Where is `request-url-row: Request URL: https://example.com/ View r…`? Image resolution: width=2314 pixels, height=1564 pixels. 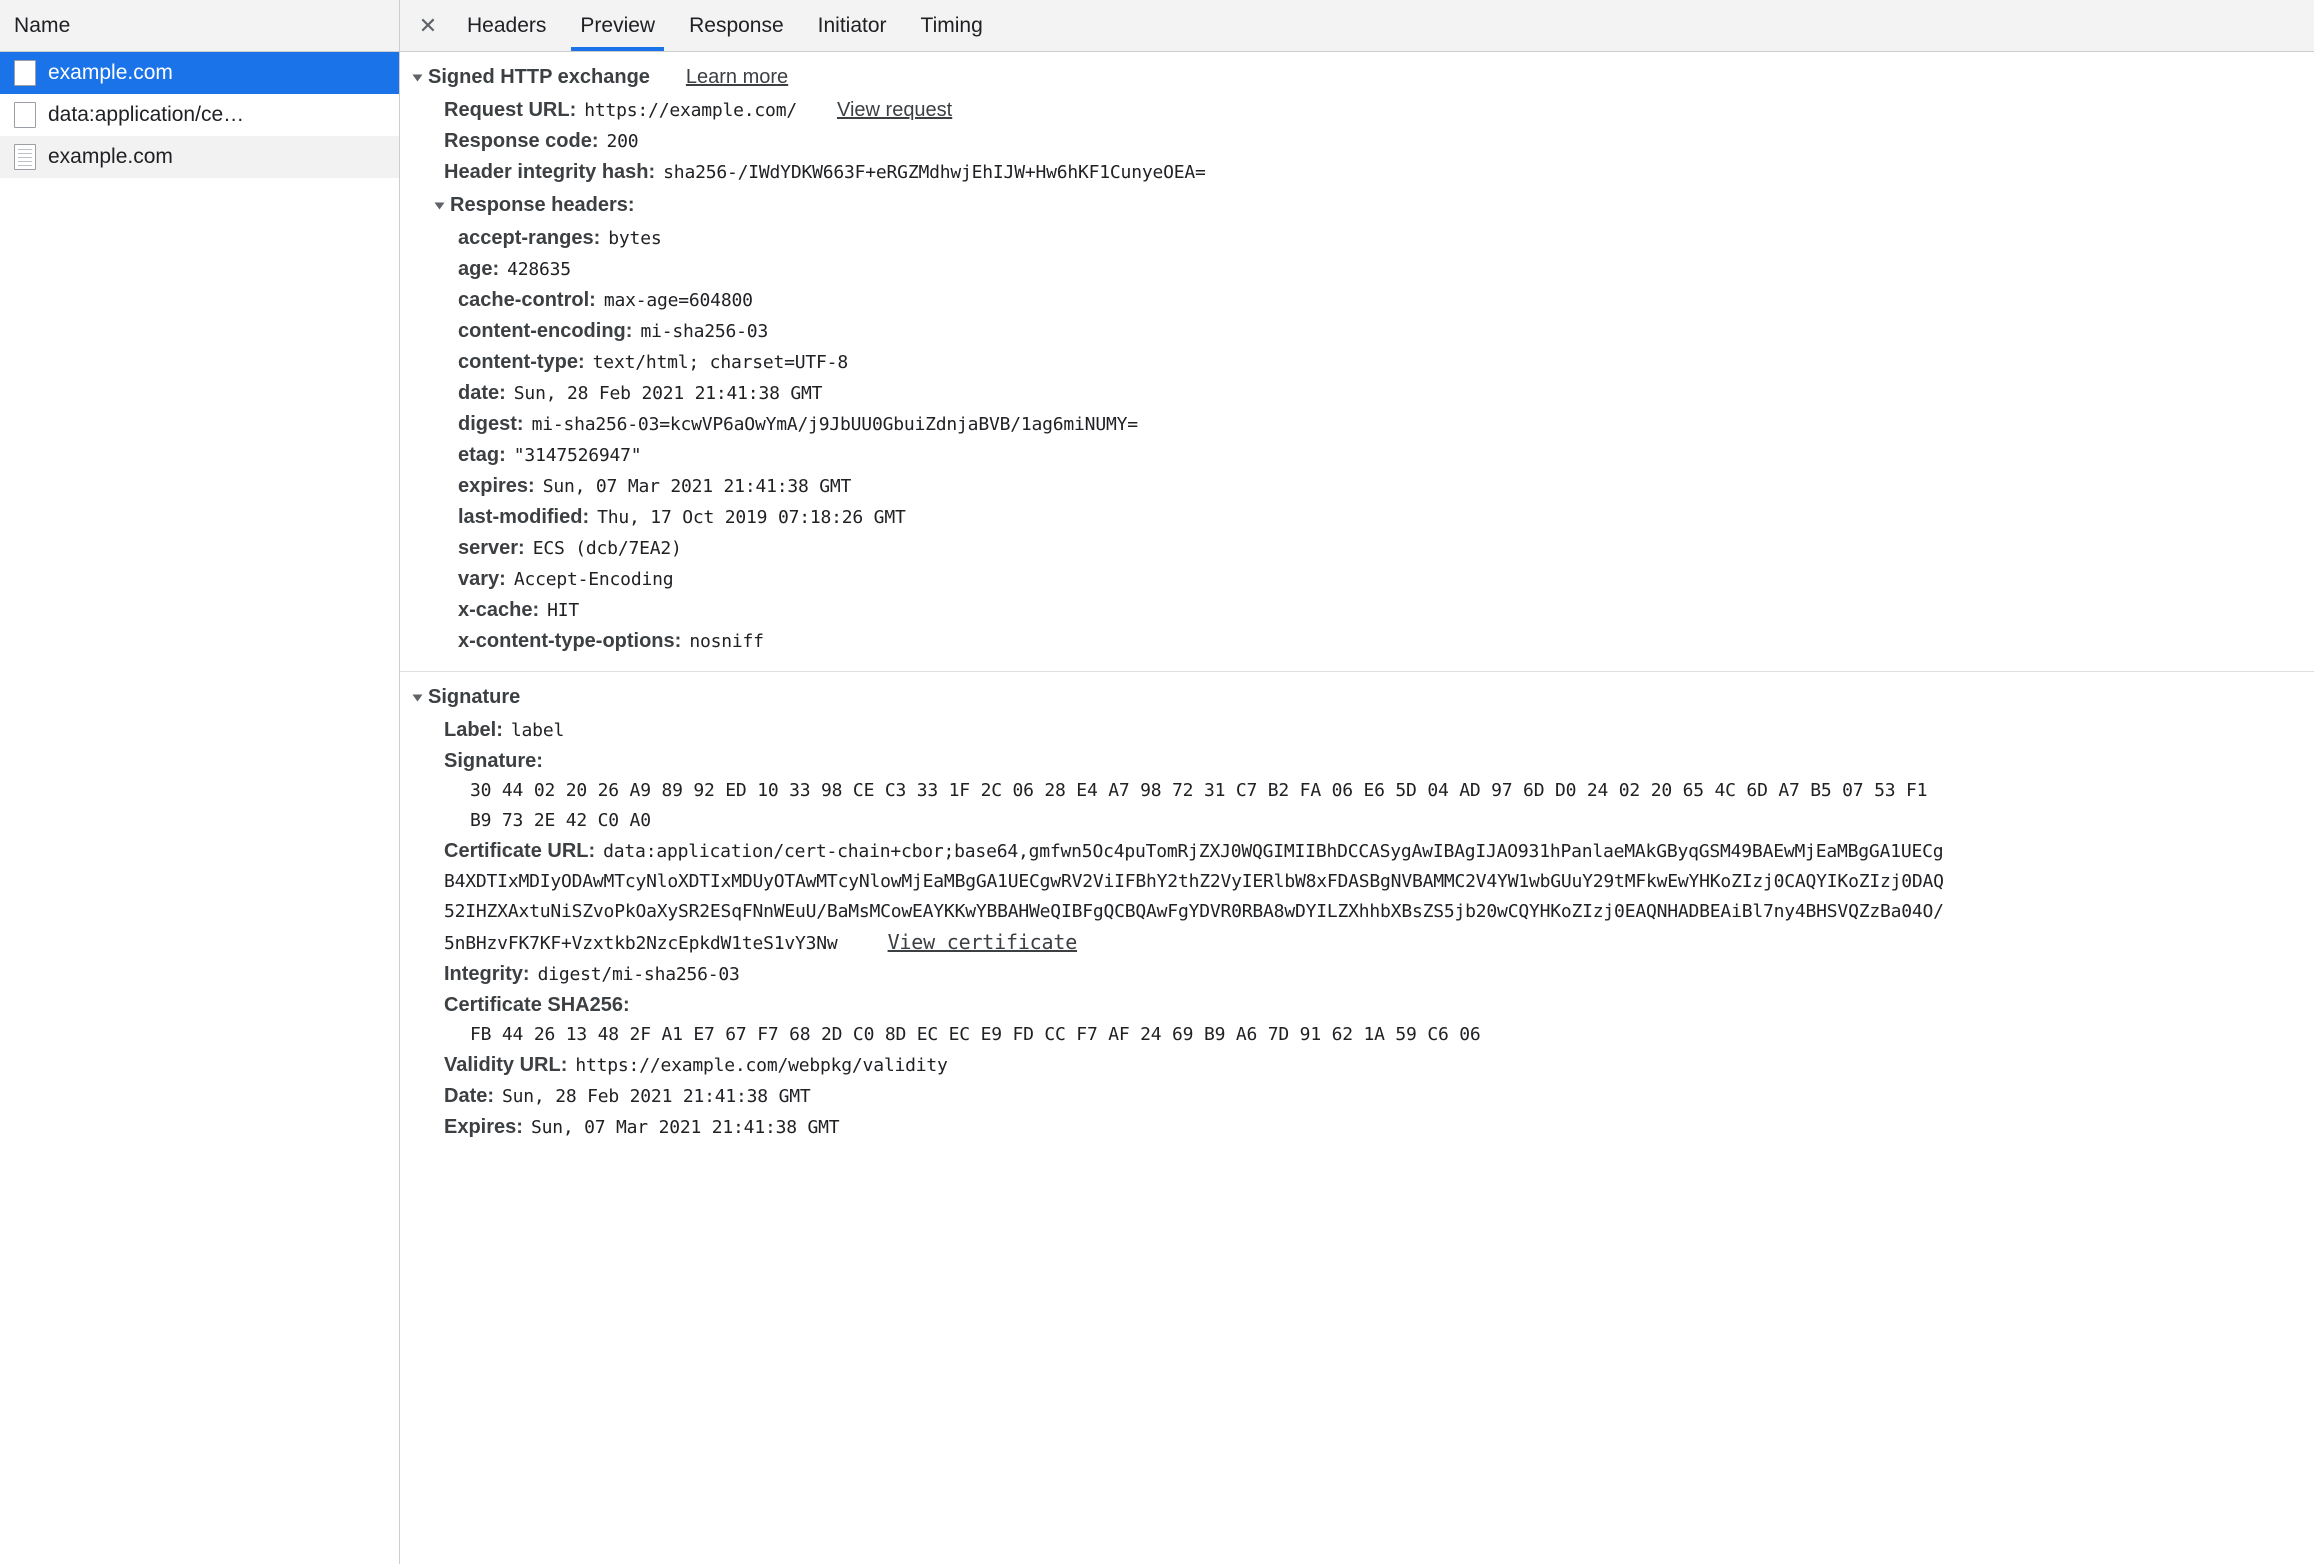
request-url-row: Request URL: https://example.com/ View r… is located at coordinates (1357, 110).